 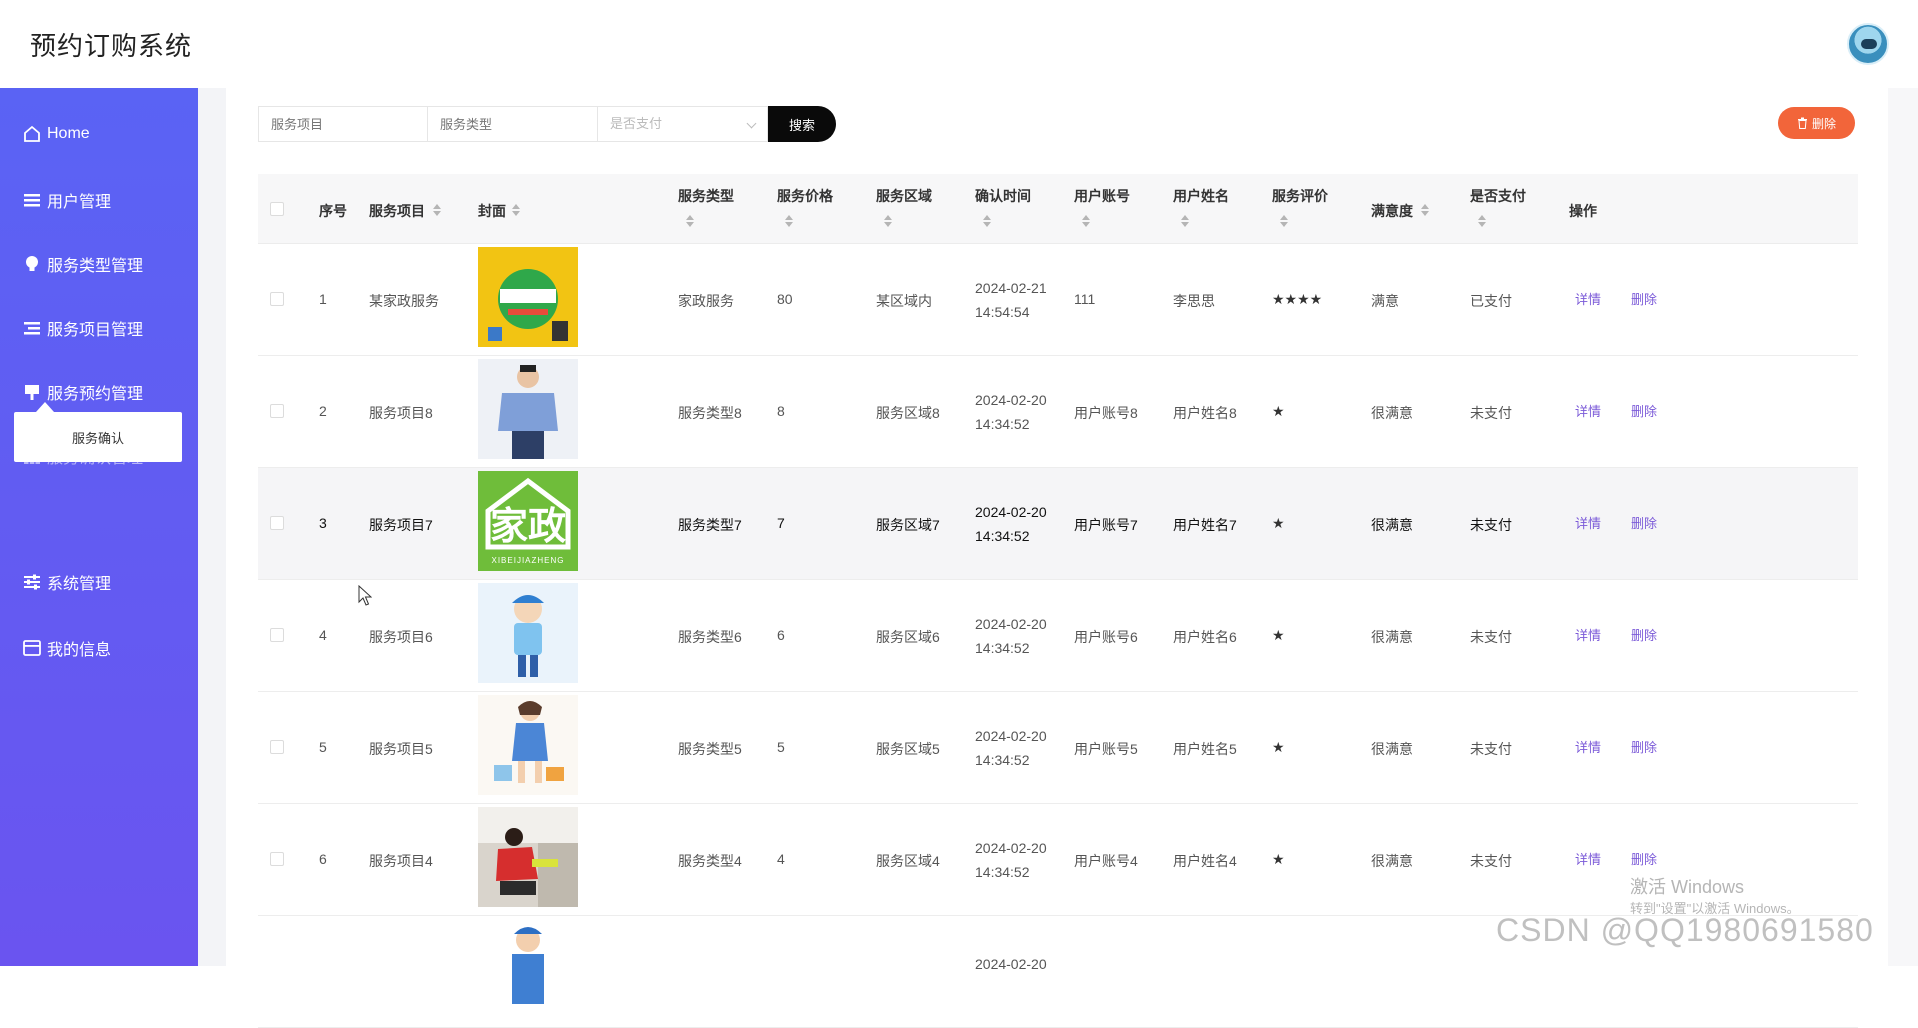 I want to click on sidebar-item-label: Home, so click(x=68, y=133).